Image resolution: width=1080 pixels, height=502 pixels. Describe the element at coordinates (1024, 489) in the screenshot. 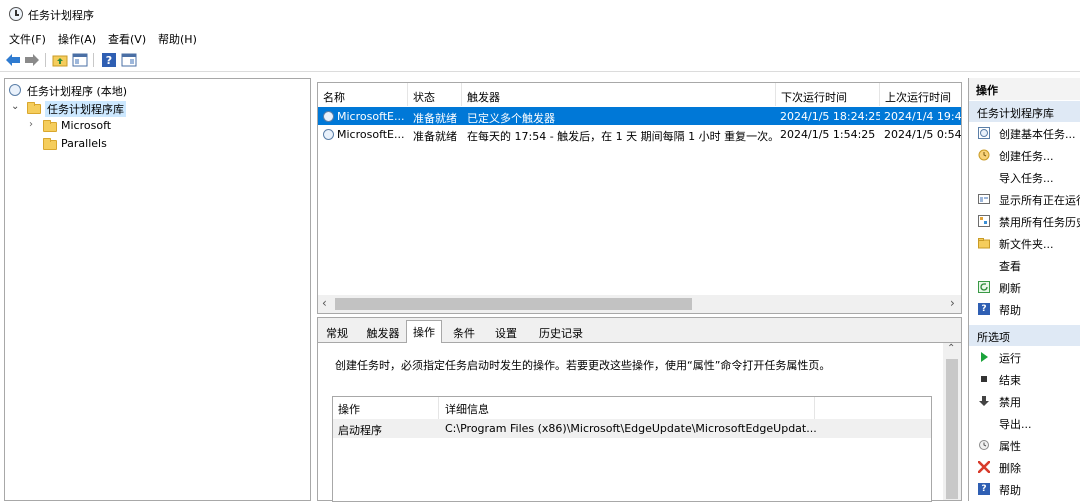

I see `action-help-selected: ? 帮助` at that location.